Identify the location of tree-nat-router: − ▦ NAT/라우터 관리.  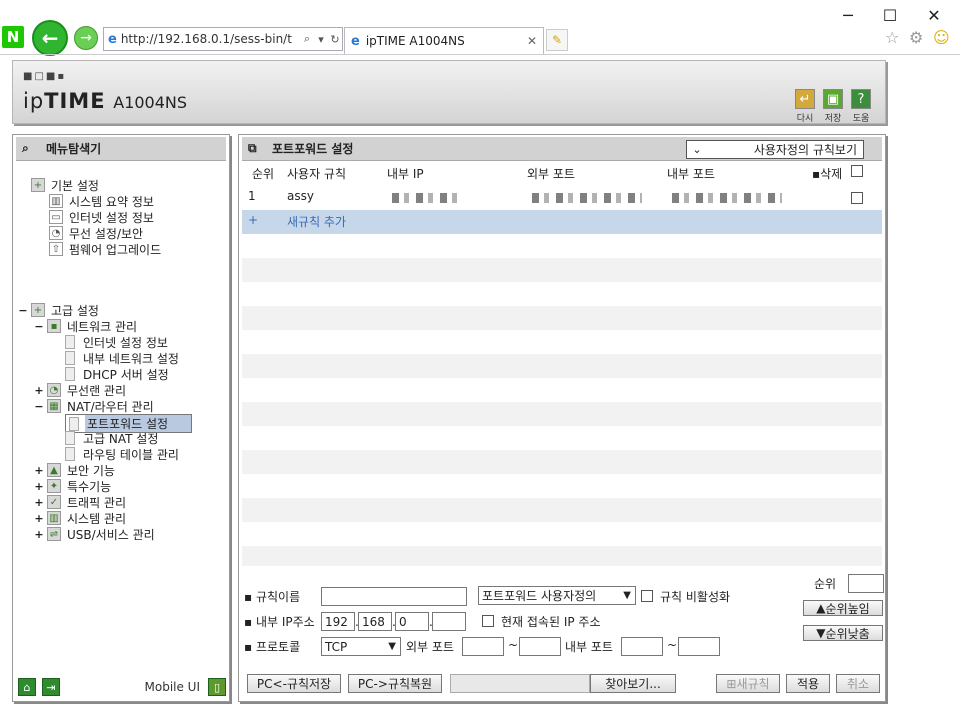
(94, 406).